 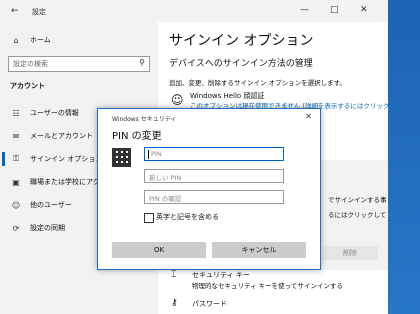 I want to click on remove-button: 削除, so click(x=350, y=253).